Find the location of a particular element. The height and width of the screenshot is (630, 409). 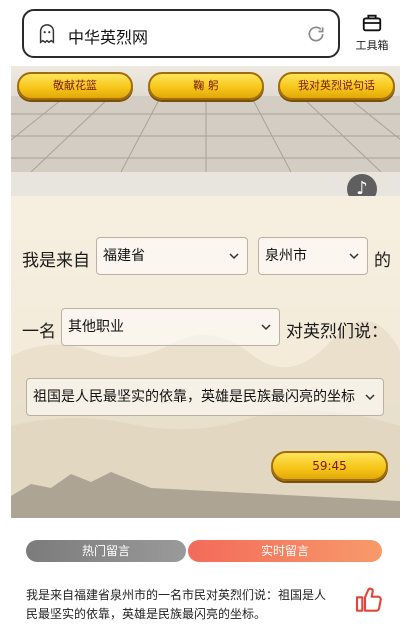

stone-floor-illustration is located at coordinates (205, 134).